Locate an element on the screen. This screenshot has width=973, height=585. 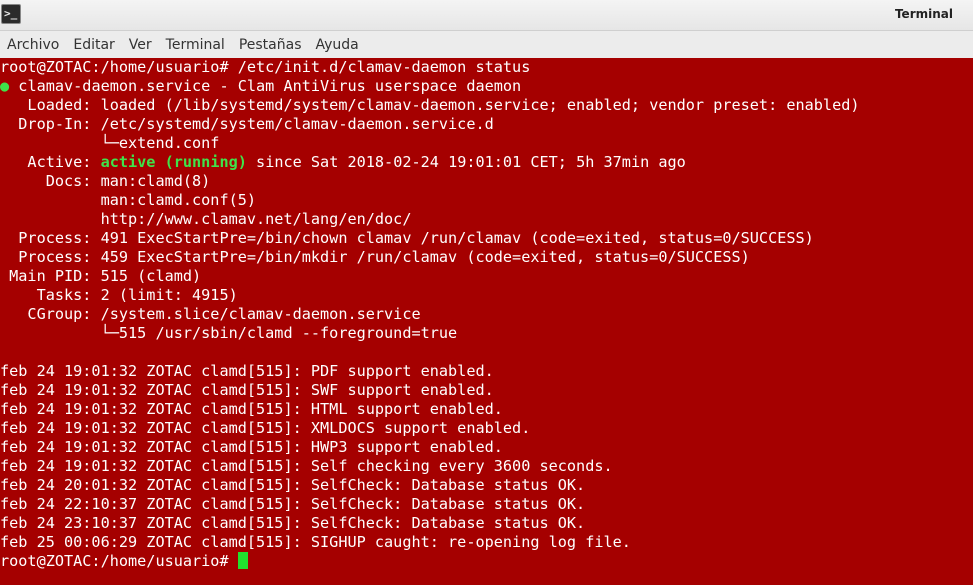
title-bar: >_ Terminal is located at coordinates (486, 15).